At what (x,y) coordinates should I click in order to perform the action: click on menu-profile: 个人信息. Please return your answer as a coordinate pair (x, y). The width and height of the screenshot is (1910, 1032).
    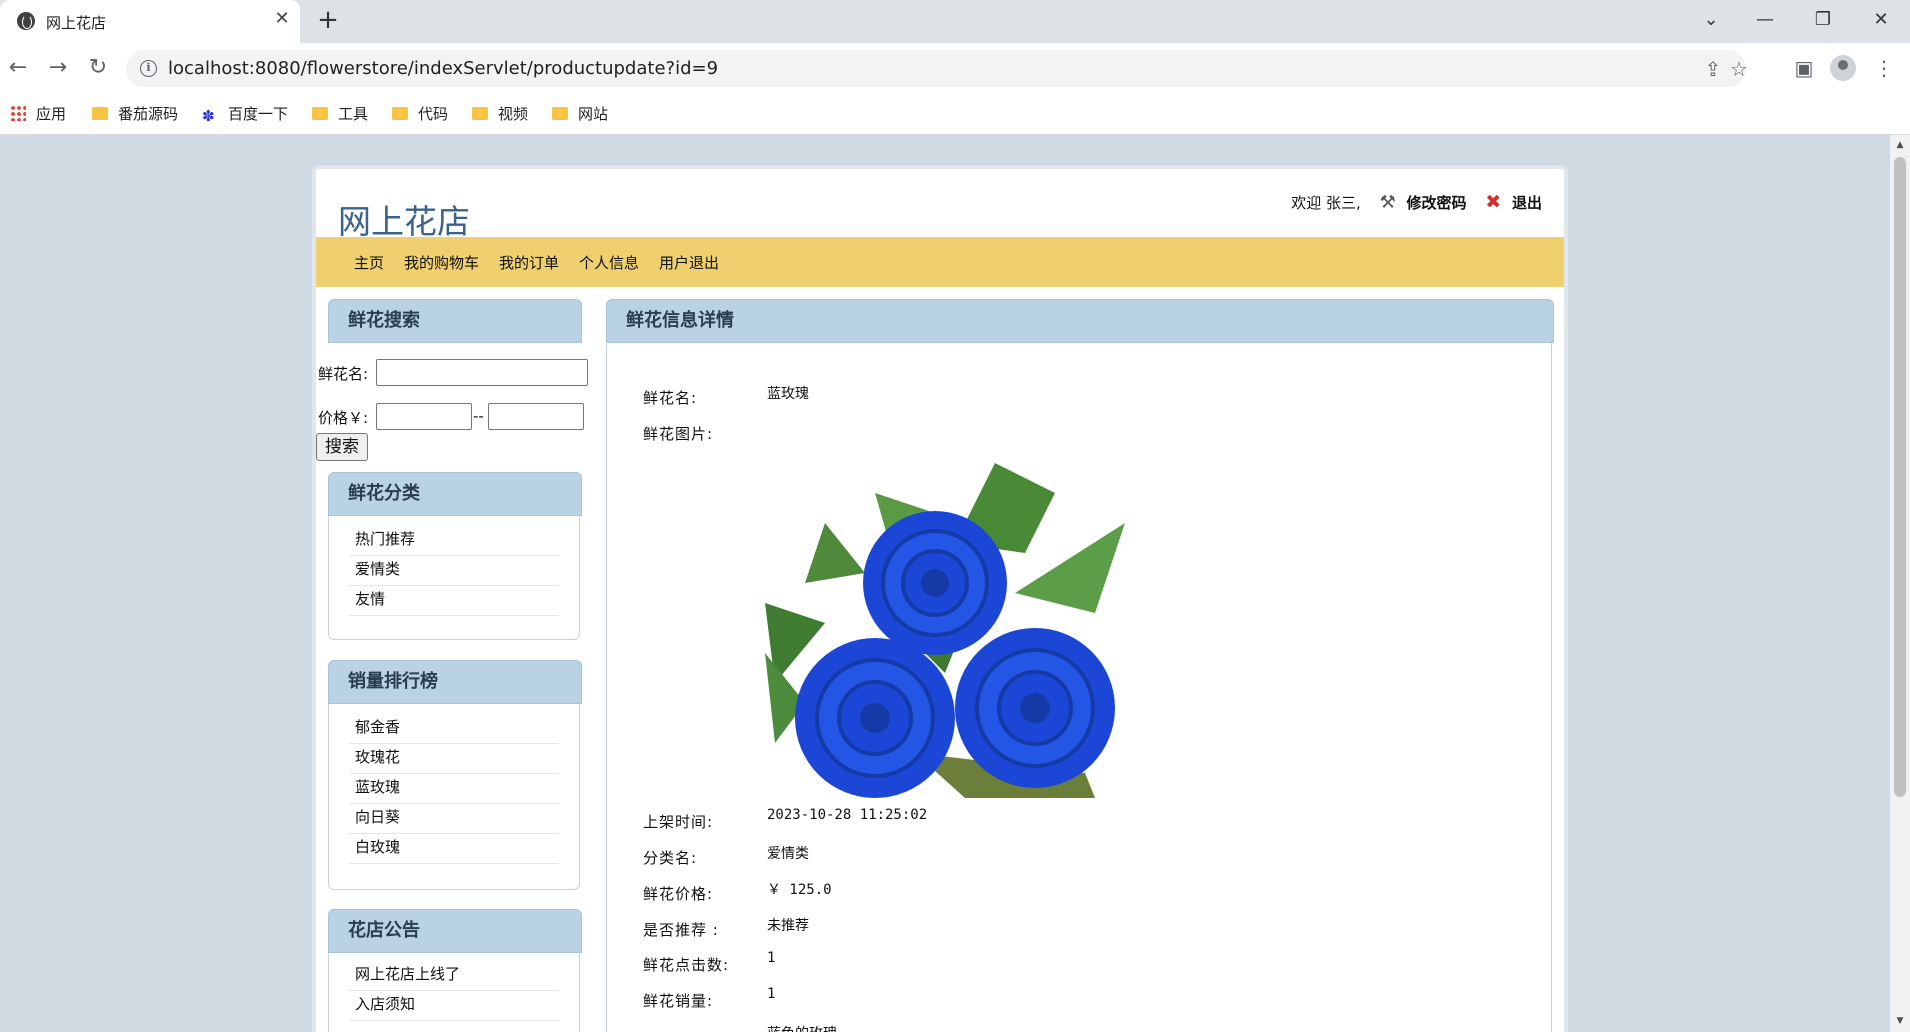
    Looking at the image, I should click on (609, 262).